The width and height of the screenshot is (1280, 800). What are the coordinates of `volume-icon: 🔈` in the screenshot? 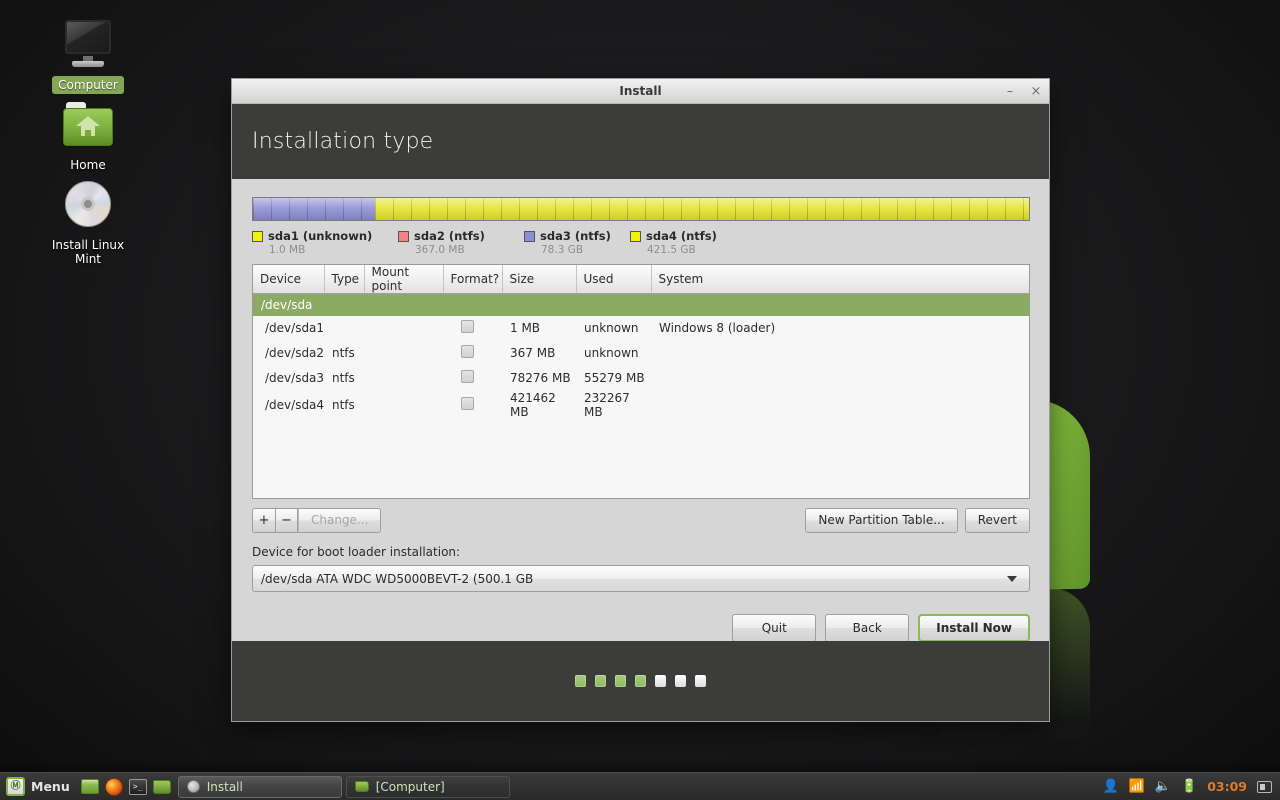 It's located at (1163, 786).